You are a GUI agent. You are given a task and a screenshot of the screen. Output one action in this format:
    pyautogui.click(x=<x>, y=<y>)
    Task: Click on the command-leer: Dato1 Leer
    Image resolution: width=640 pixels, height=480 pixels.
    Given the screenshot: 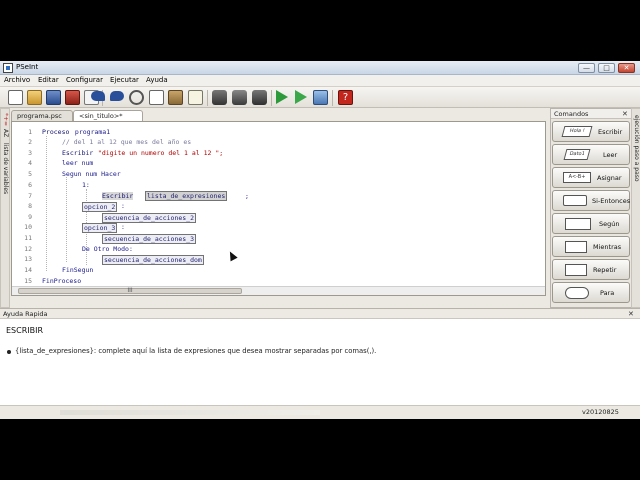 What is the action you would take?
    pyautogui.click(x=591, y=154)
    